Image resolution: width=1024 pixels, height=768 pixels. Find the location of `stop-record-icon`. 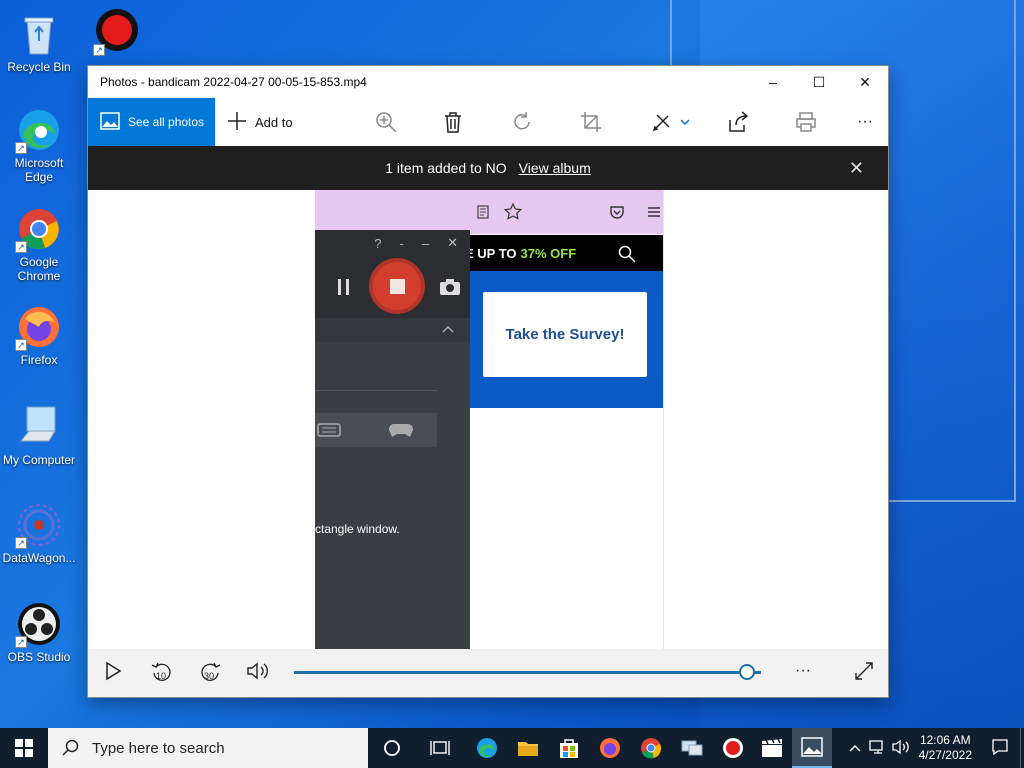

stop-record-icon is located at coordinates (397, 286).